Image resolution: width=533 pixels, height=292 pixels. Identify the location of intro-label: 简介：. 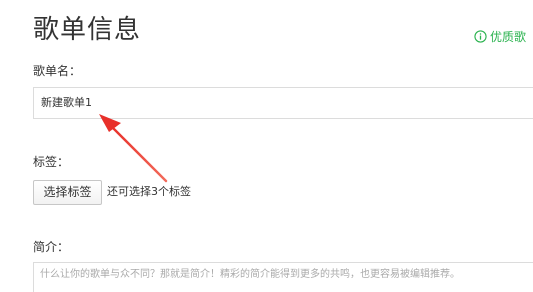
(51, 247).